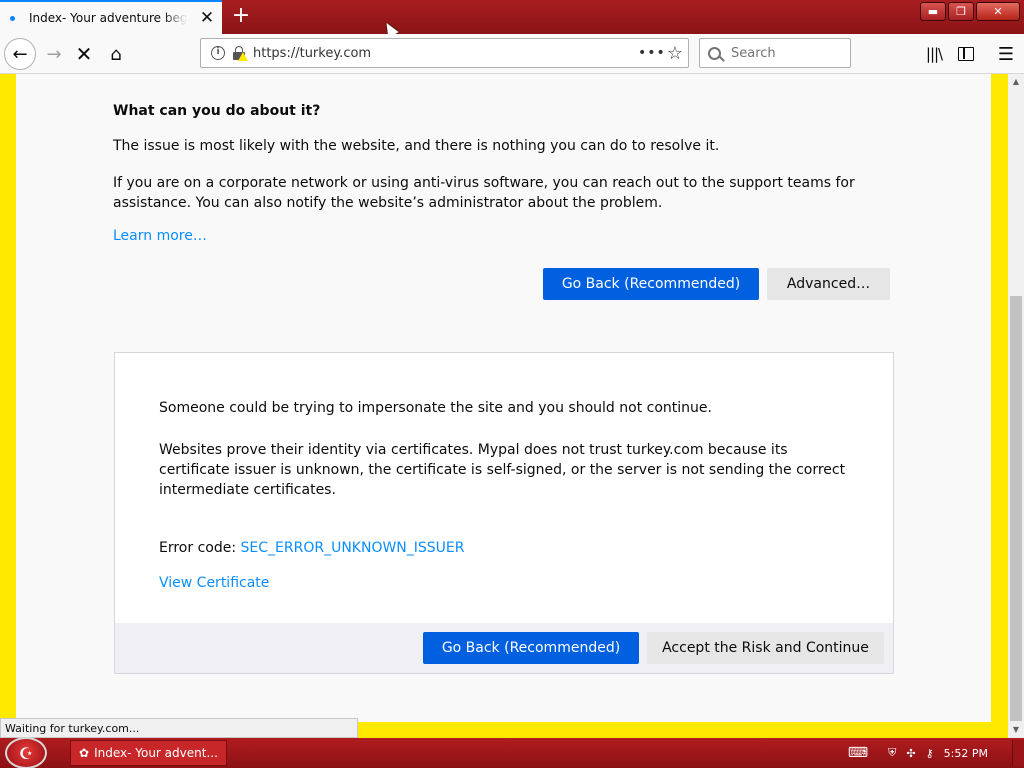 This screenshot has width=1024, height=768. I want to click on insecure-lock-icon, so click(240, 53).